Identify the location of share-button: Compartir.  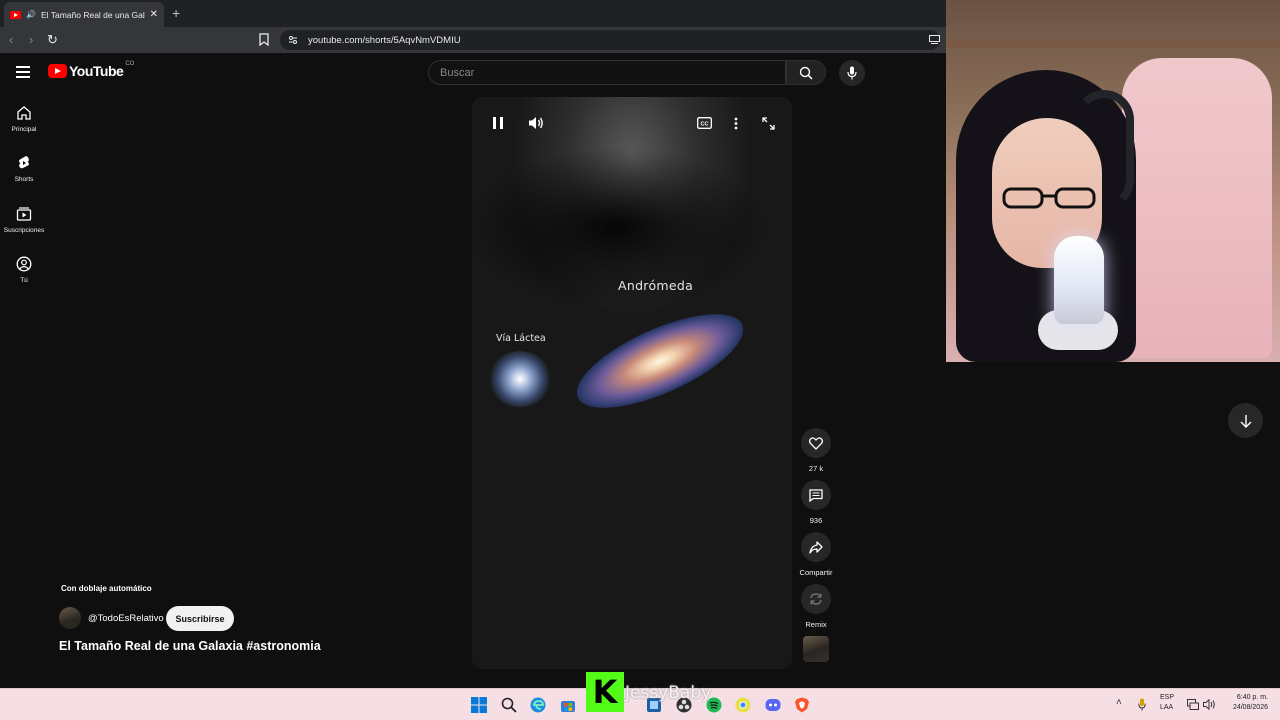
(816, 554).